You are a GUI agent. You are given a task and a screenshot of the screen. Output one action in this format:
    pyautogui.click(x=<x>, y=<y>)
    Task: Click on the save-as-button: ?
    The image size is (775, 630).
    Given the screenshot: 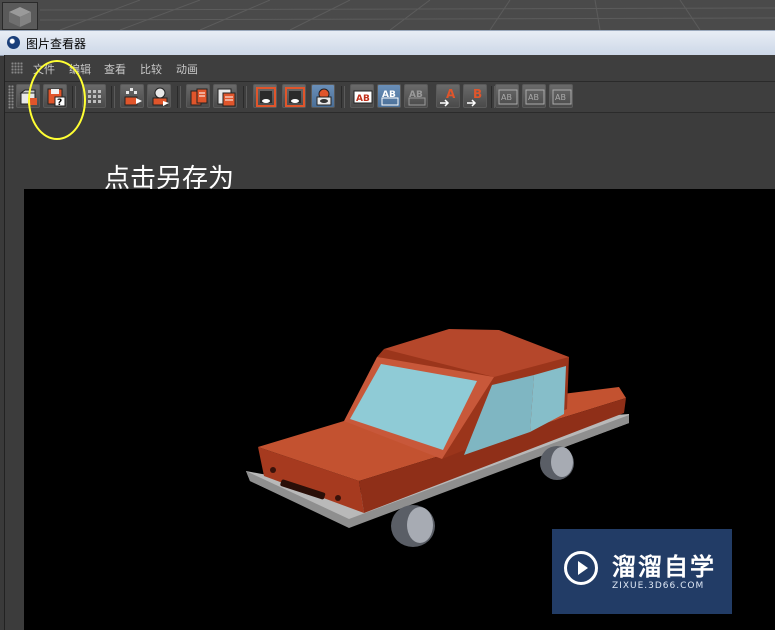 What is the action you would take?
    pyautogui.click(x=55, y=96)
    